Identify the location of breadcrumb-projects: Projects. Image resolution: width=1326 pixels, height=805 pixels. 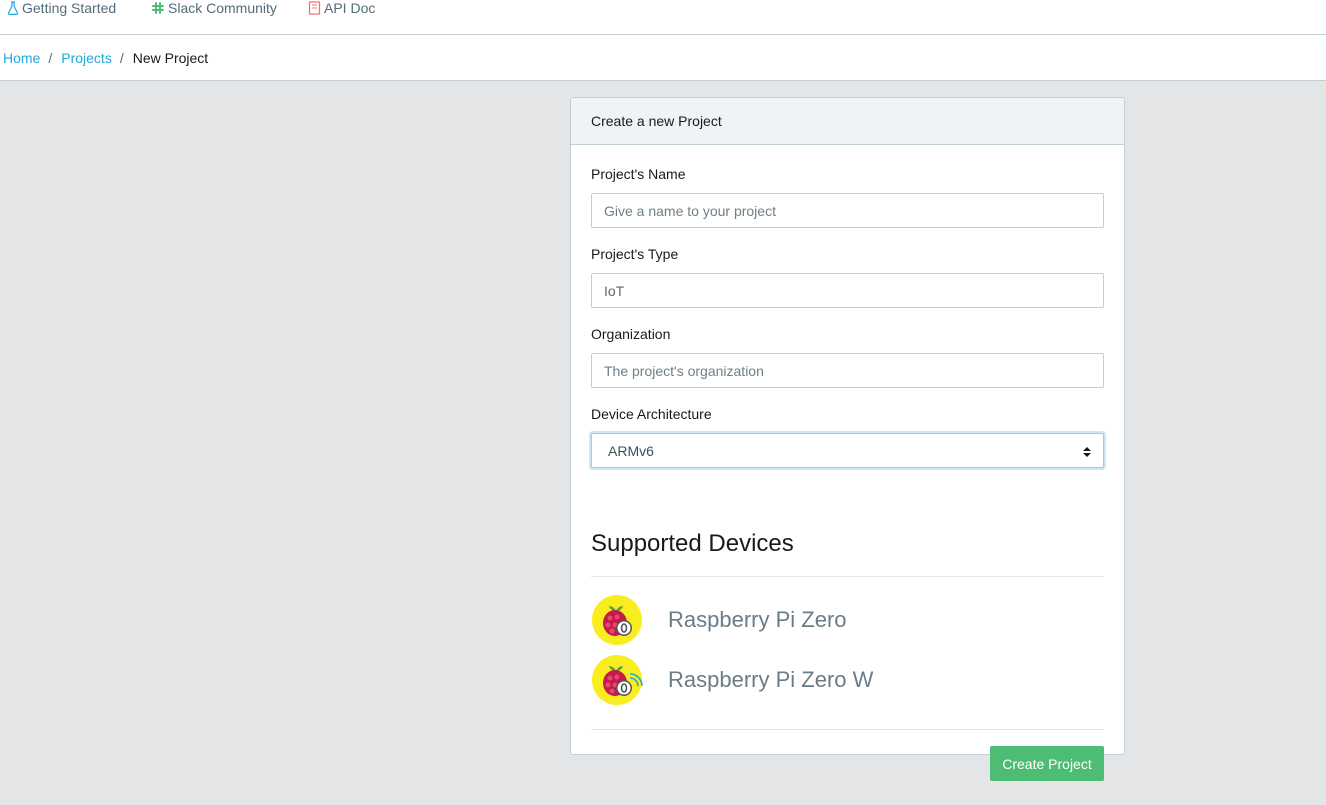
(86, 58).